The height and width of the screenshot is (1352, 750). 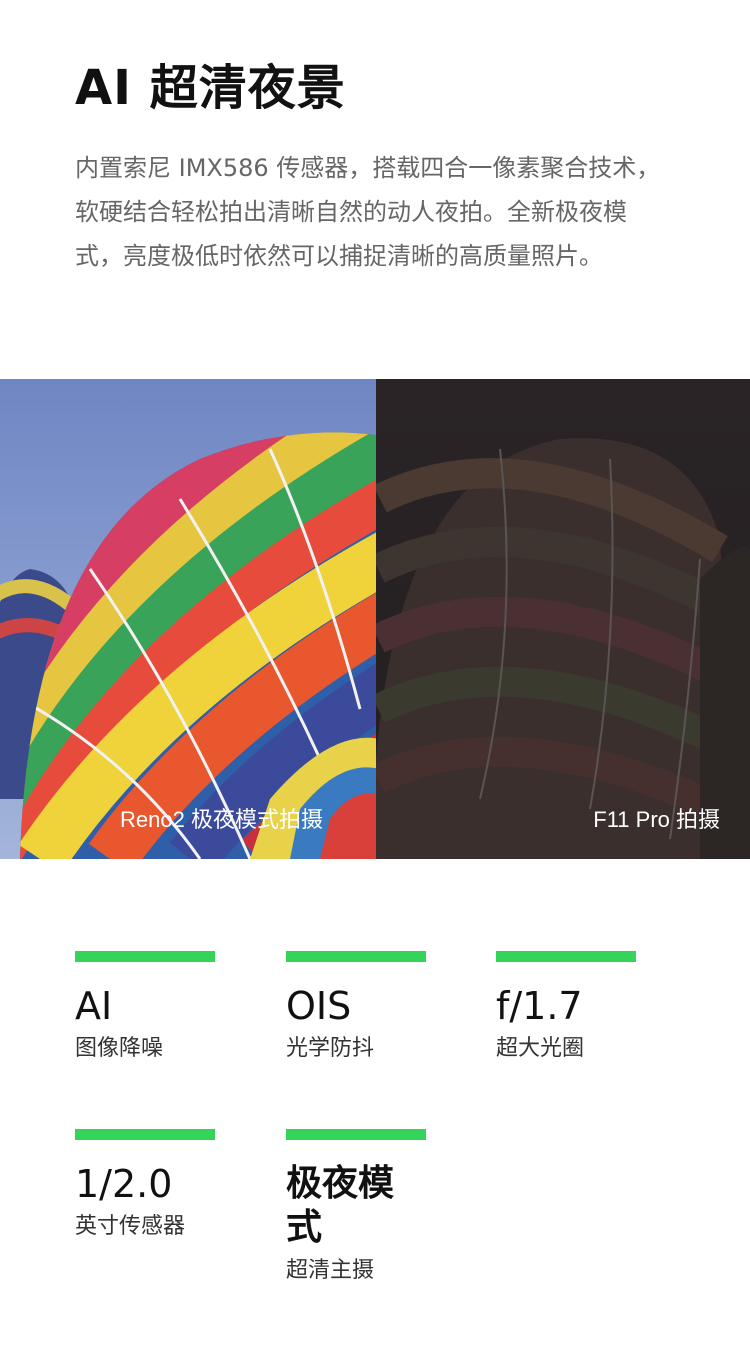 What do you see at coordinates (124, 1184) in the screenshot?
I see `spec-value: 1/2.0` at bounding box center [124, 1184].